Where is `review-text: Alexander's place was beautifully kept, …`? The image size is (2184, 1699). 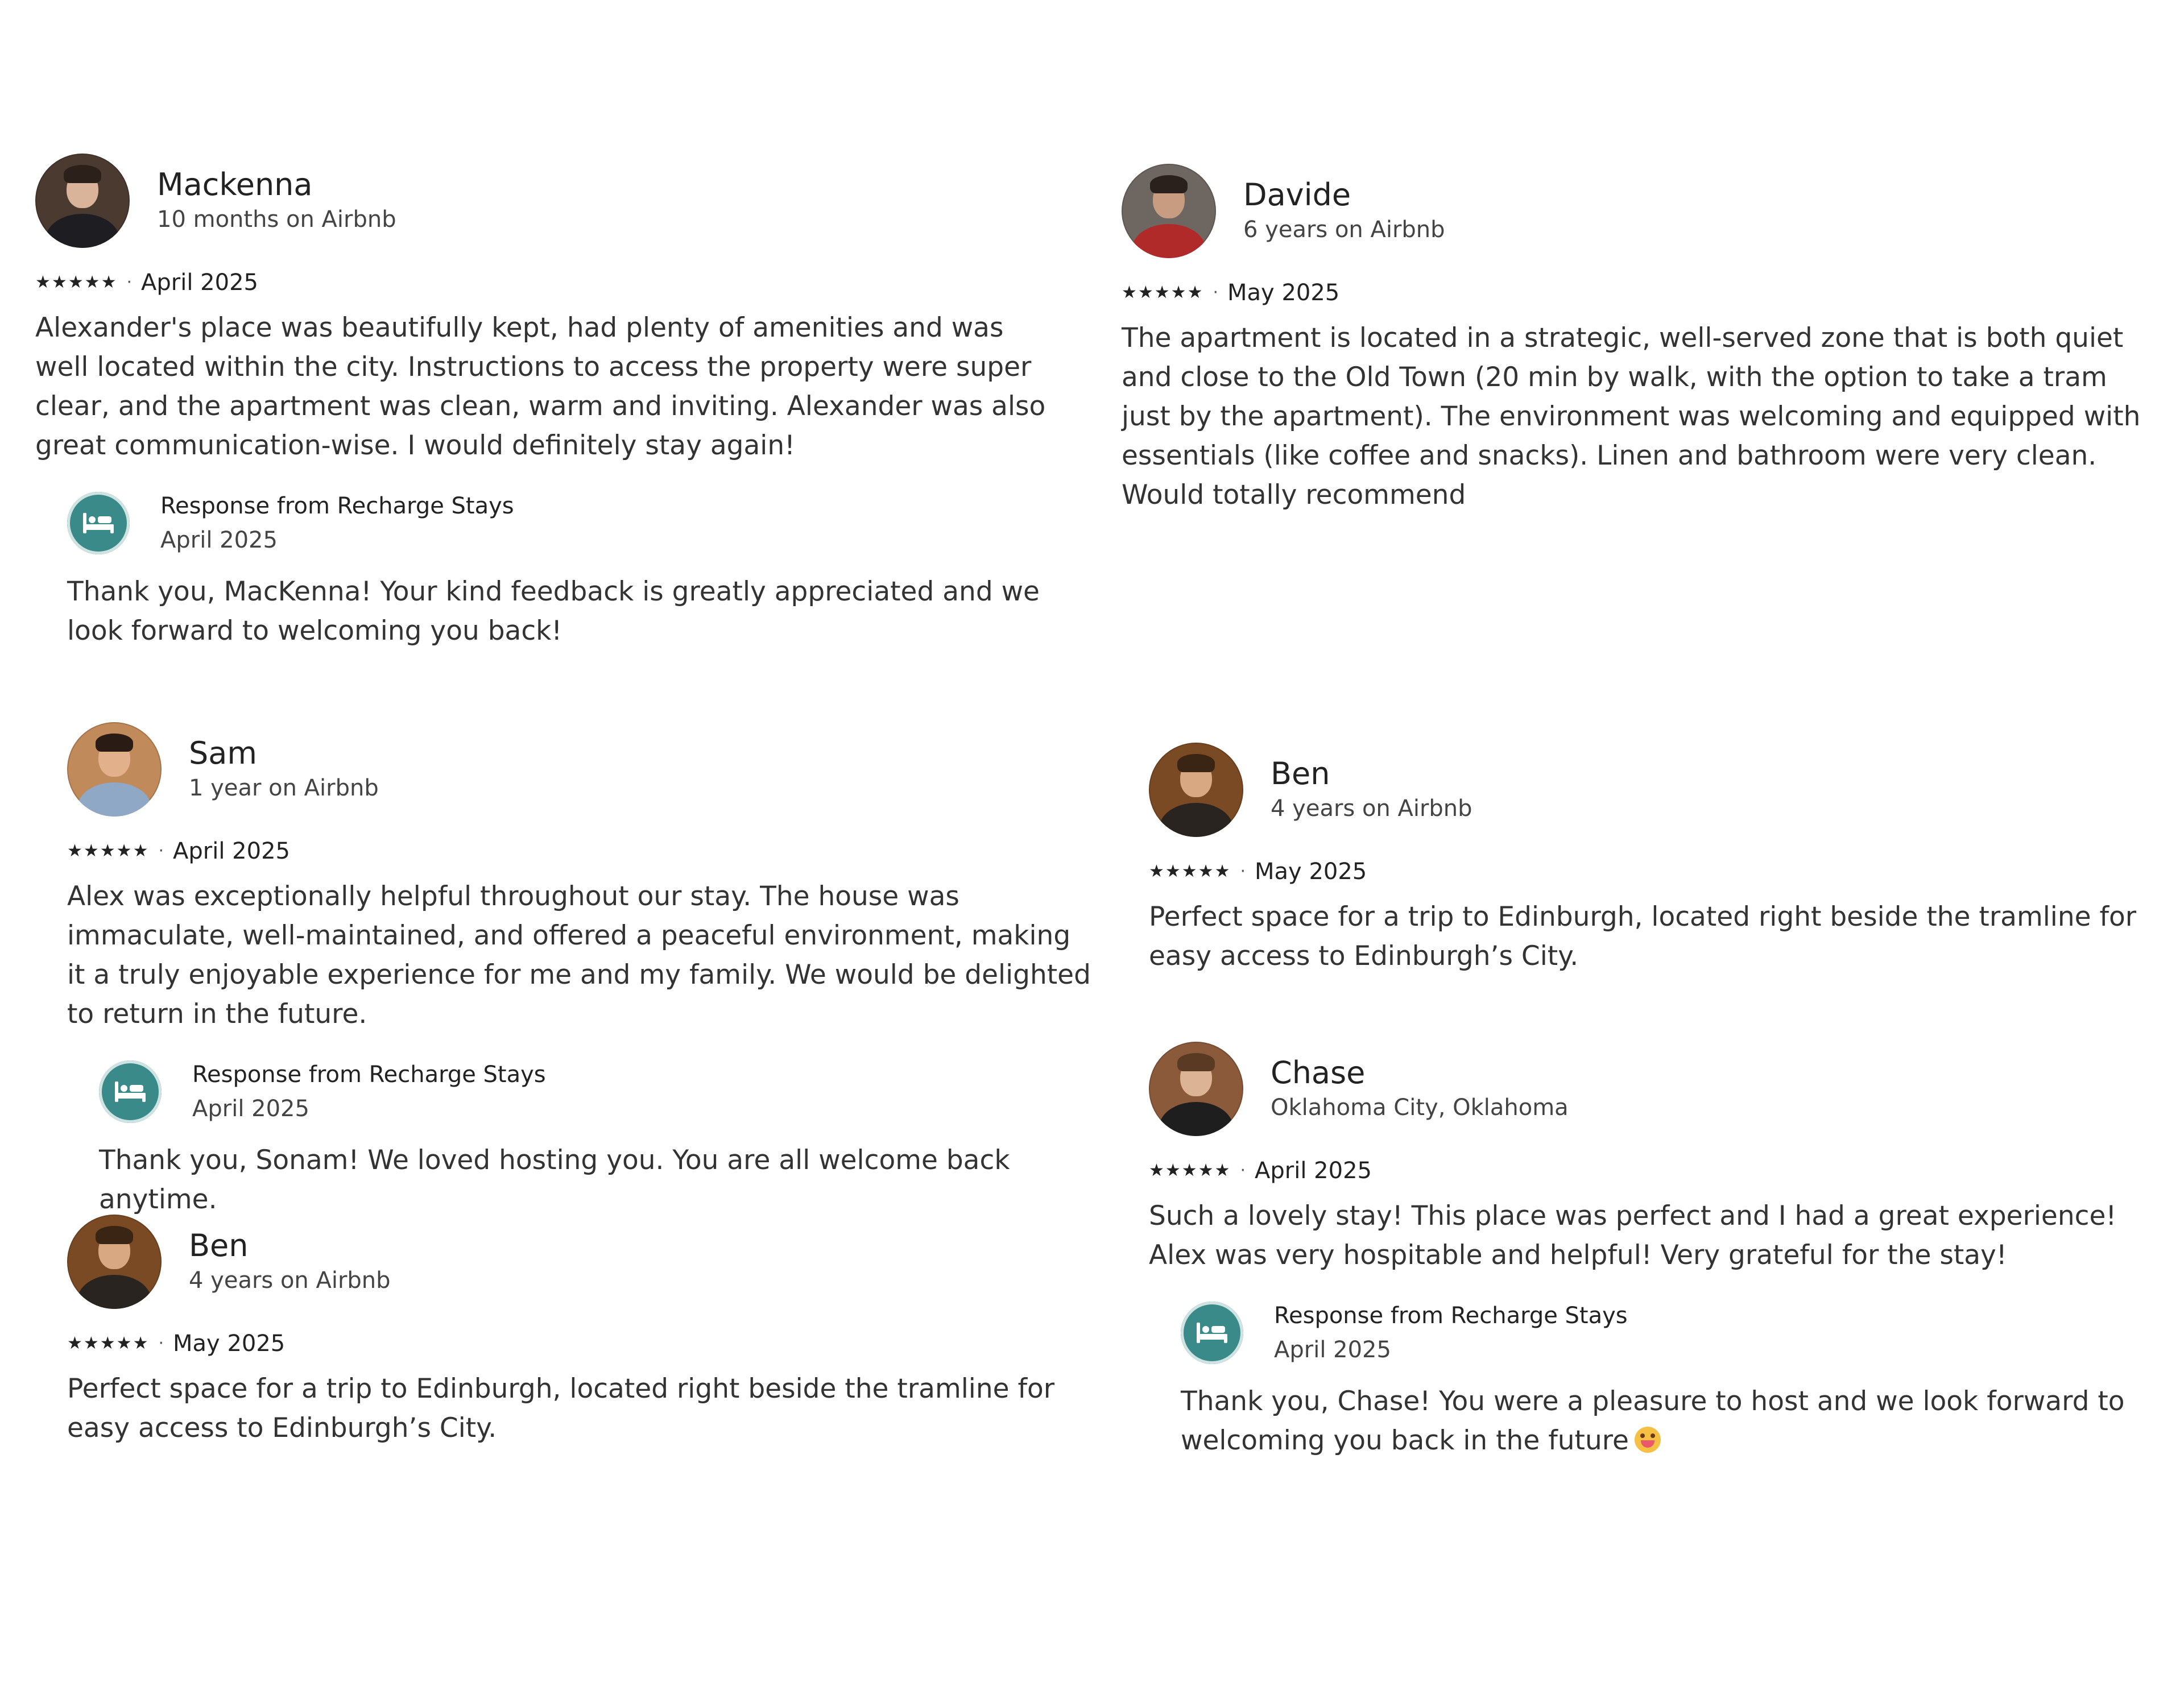
review-text: Alexander's place was beautifully kept, … is located at coordinates (540, 386).